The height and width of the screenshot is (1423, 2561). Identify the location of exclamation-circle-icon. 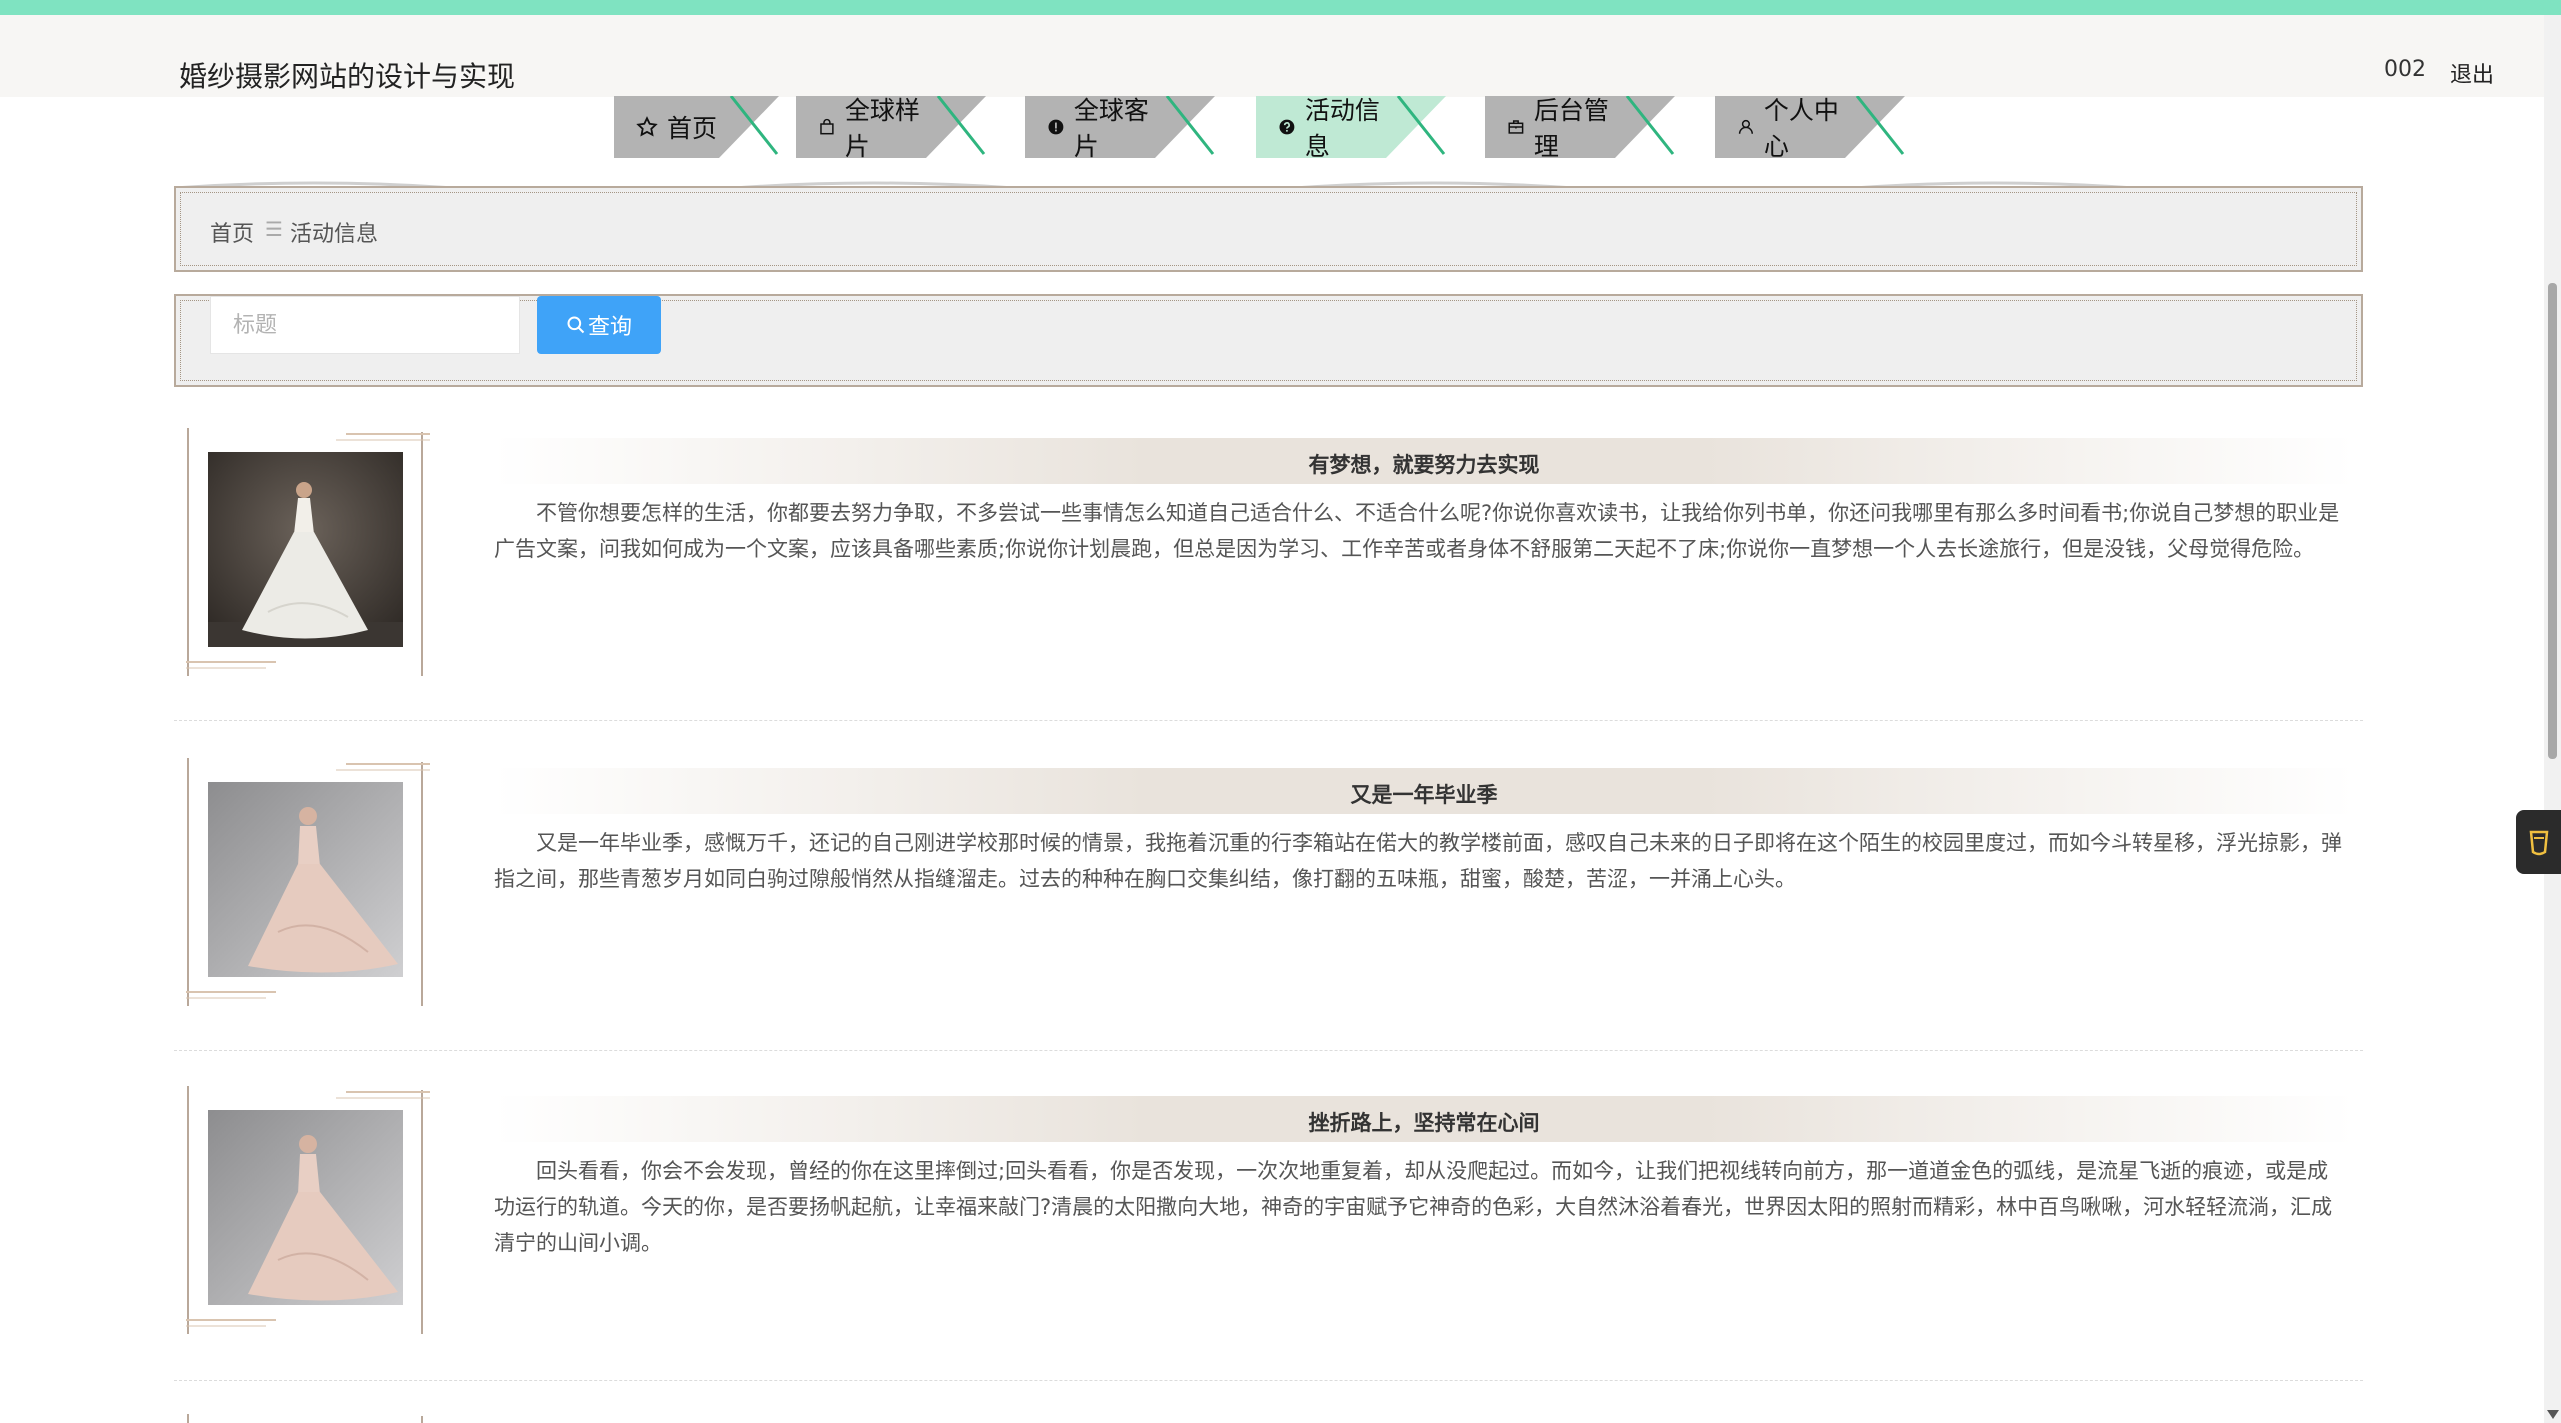
(1056, 127).